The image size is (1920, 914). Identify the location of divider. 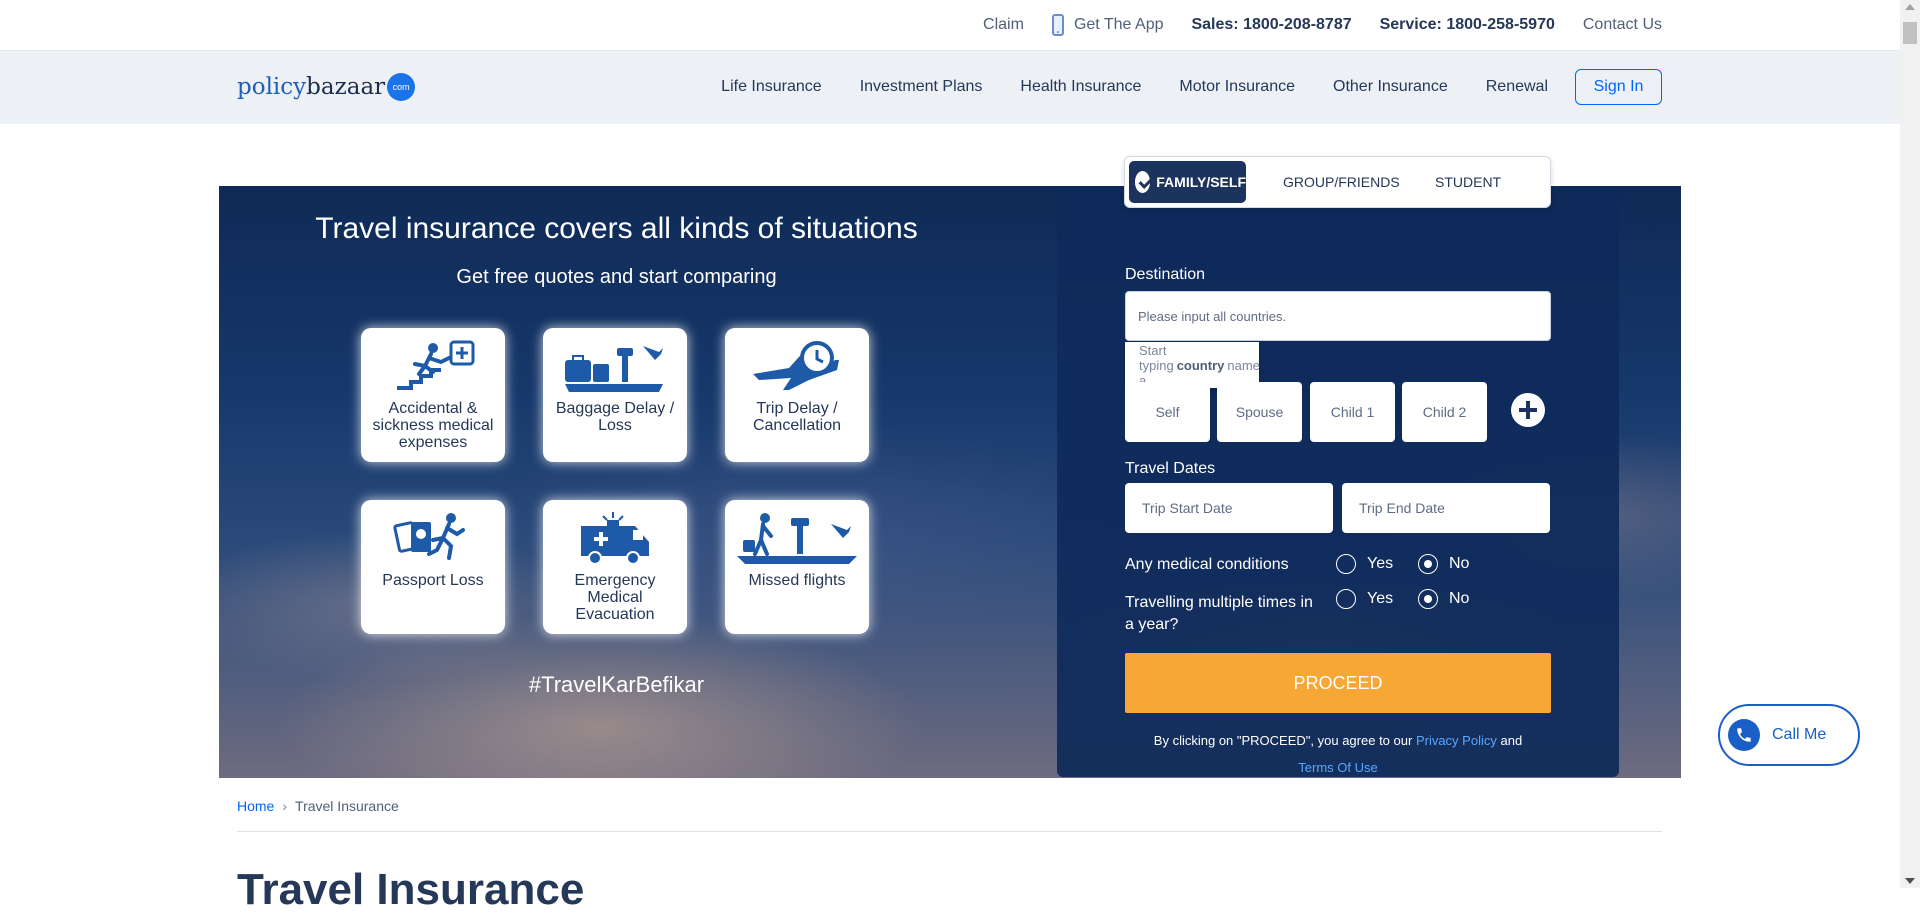
(949, 831).